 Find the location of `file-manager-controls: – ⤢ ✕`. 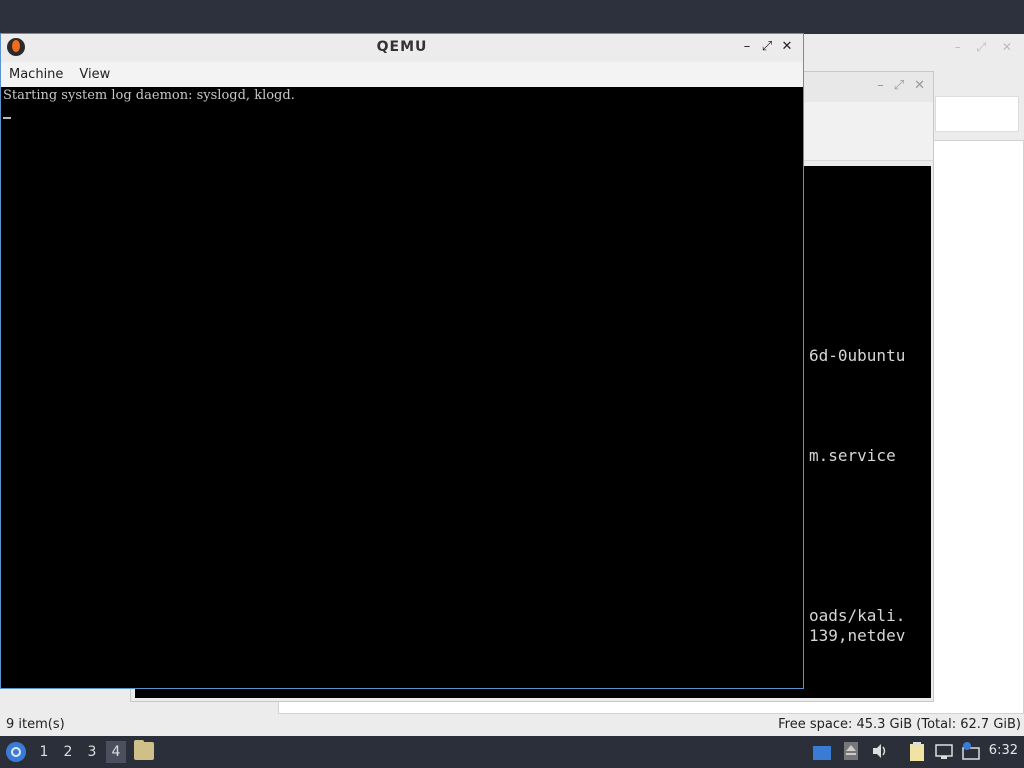

file-manager-controls: – ⤢ ✕ is located at coordinates (986, 47).